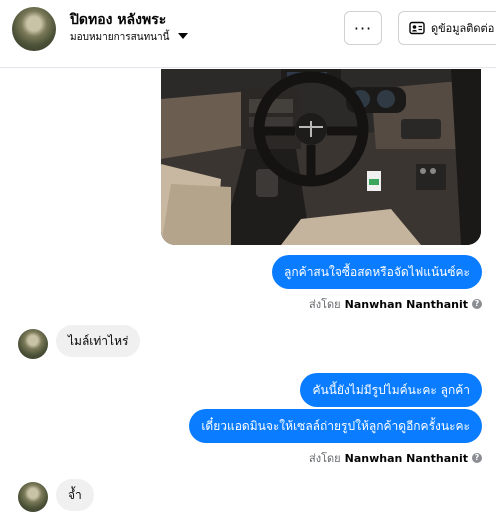 Image resolution: width=496 pixels, height=518 pixels. I want to click on message-text: คันนี้ยังไม่มีรูปไมค์นะคะ ลูกค้า, so click(391, 390).